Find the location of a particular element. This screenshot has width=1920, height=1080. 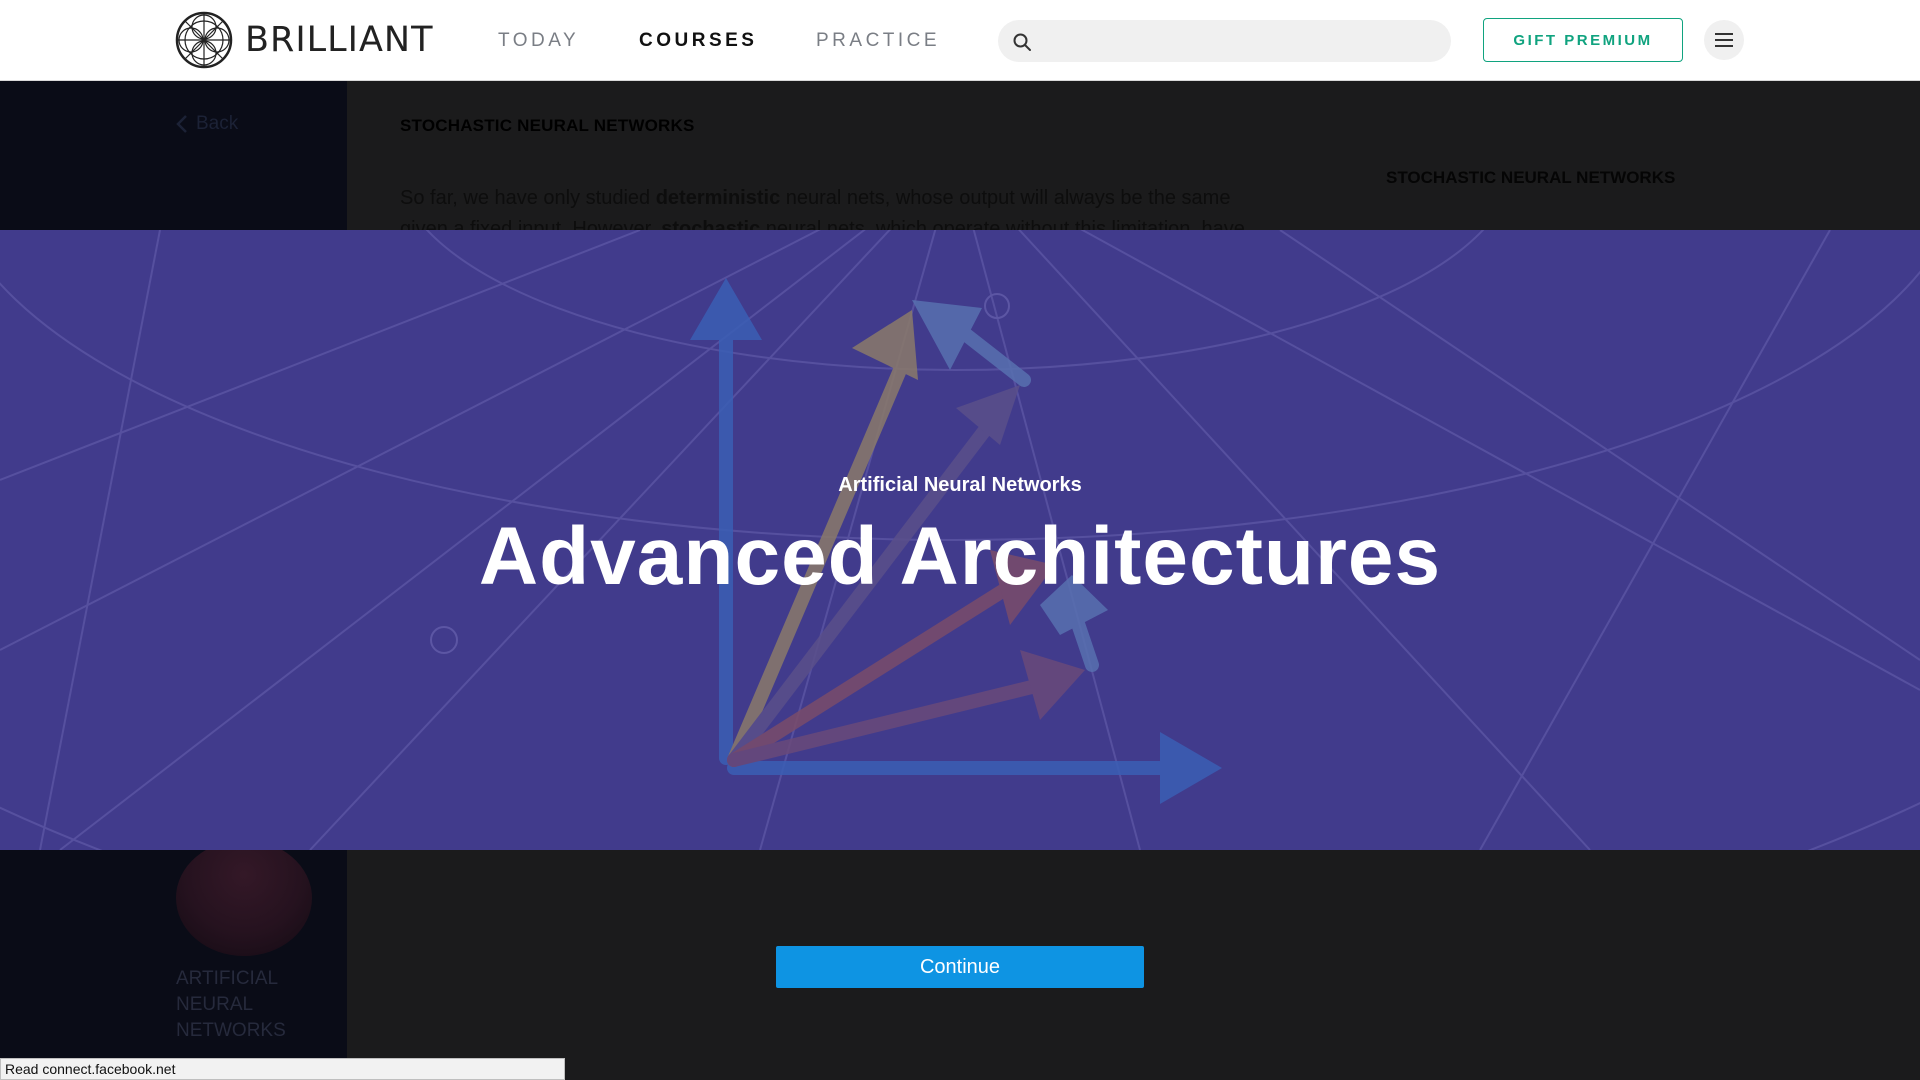

nav-today: TODAY is located at coordinates (538, 41).